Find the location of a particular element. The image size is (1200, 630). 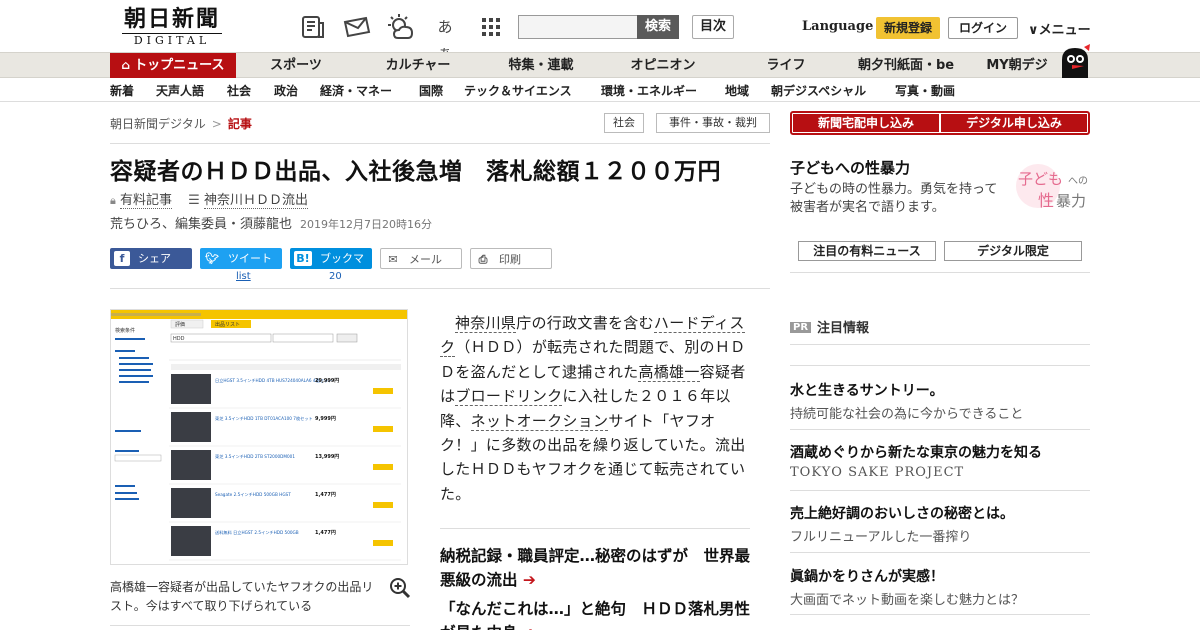

tag-society: 社会 is located at coordinates (624, 123).